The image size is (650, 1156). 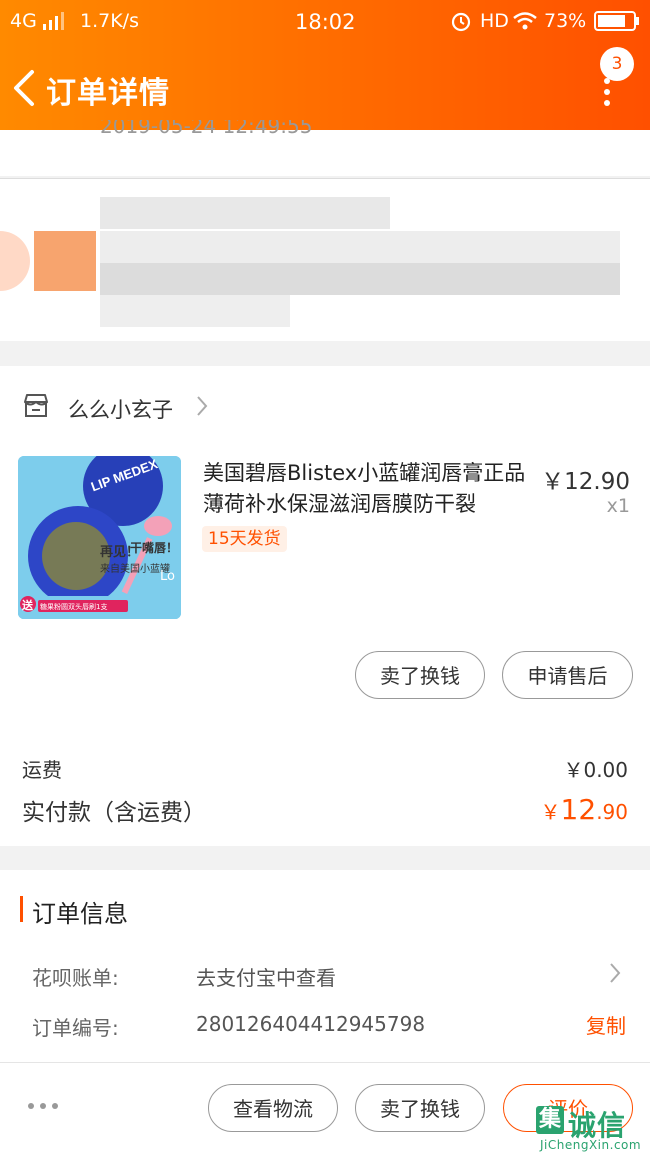 What do you see at coordinates (565, 21) in the screenshot?
I see `battery-percent: 73%` at bounding box center [565, 21].